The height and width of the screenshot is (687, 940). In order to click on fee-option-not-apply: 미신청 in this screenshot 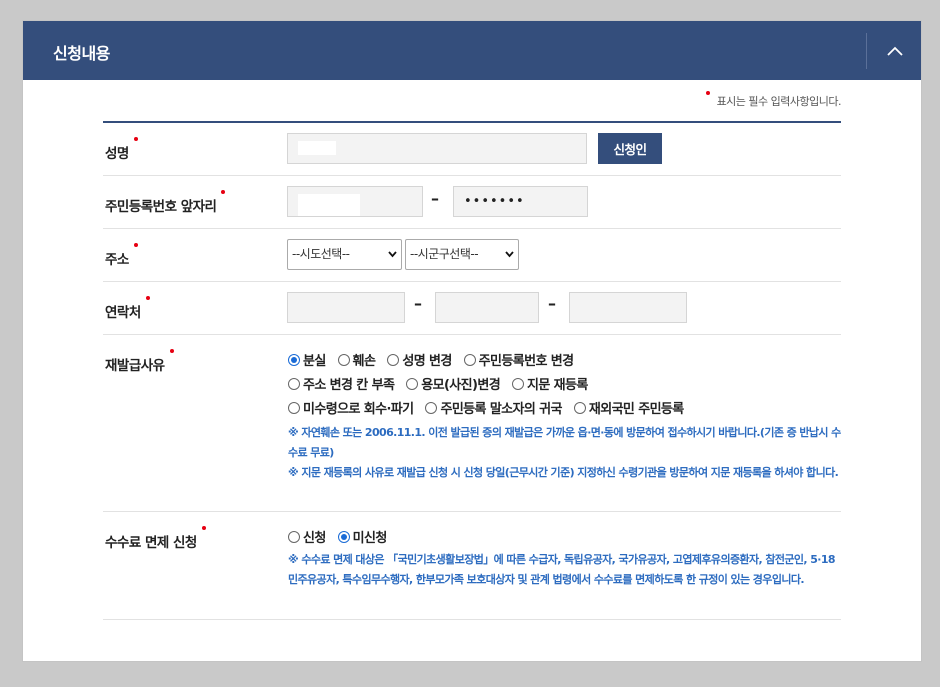, I will do `click(362, 536)`.